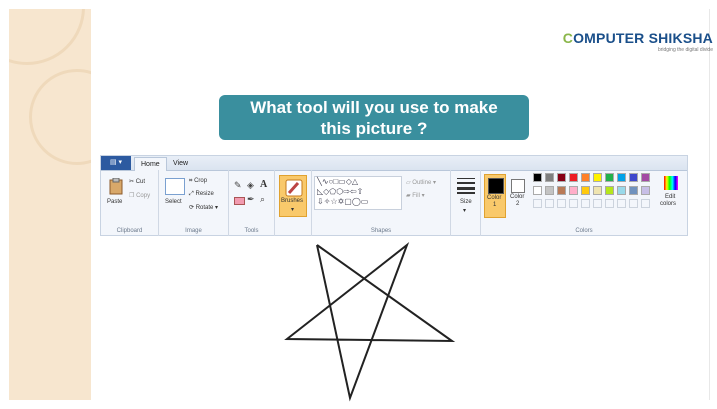 The width and height of the screenshot is (717, 409). What do you see at coordinates (466, 186) in the screenshot?
I see `size-icon` at bounding box center [466, 186].